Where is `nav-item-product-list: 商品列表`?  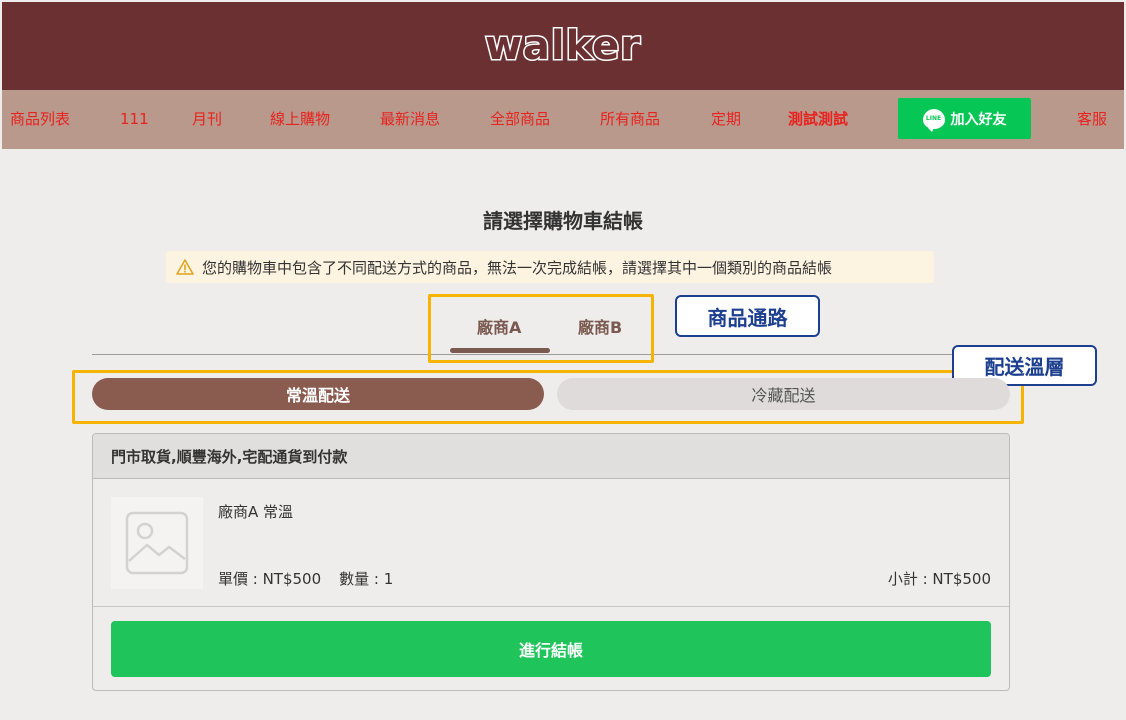
nav-item-product-list: 商品列表 is located at coordinates (40, 119).